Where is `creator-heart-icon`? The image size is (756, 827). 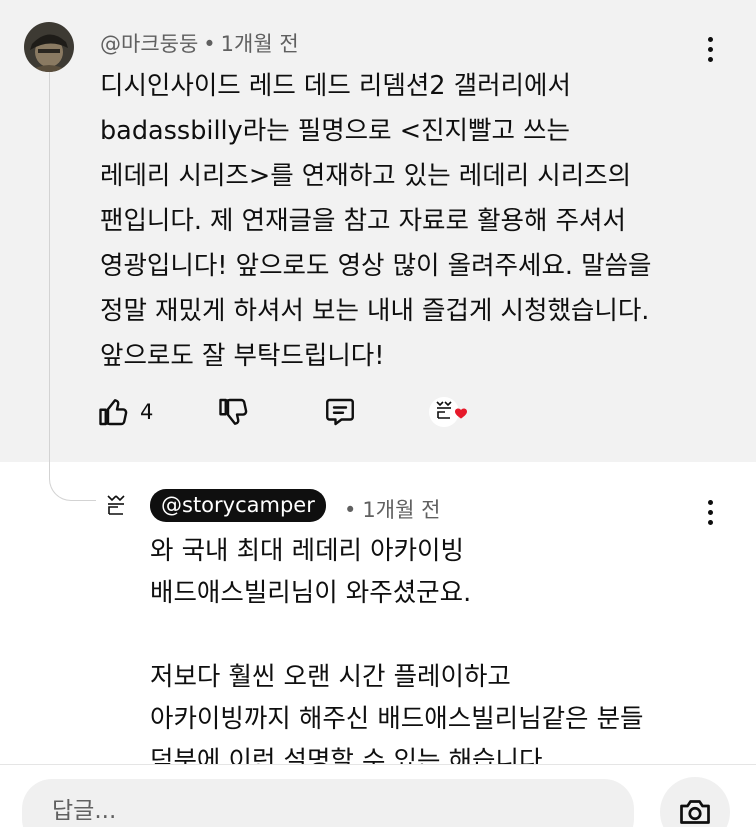
creator-heart-icon is located at coordinates (450, 412).